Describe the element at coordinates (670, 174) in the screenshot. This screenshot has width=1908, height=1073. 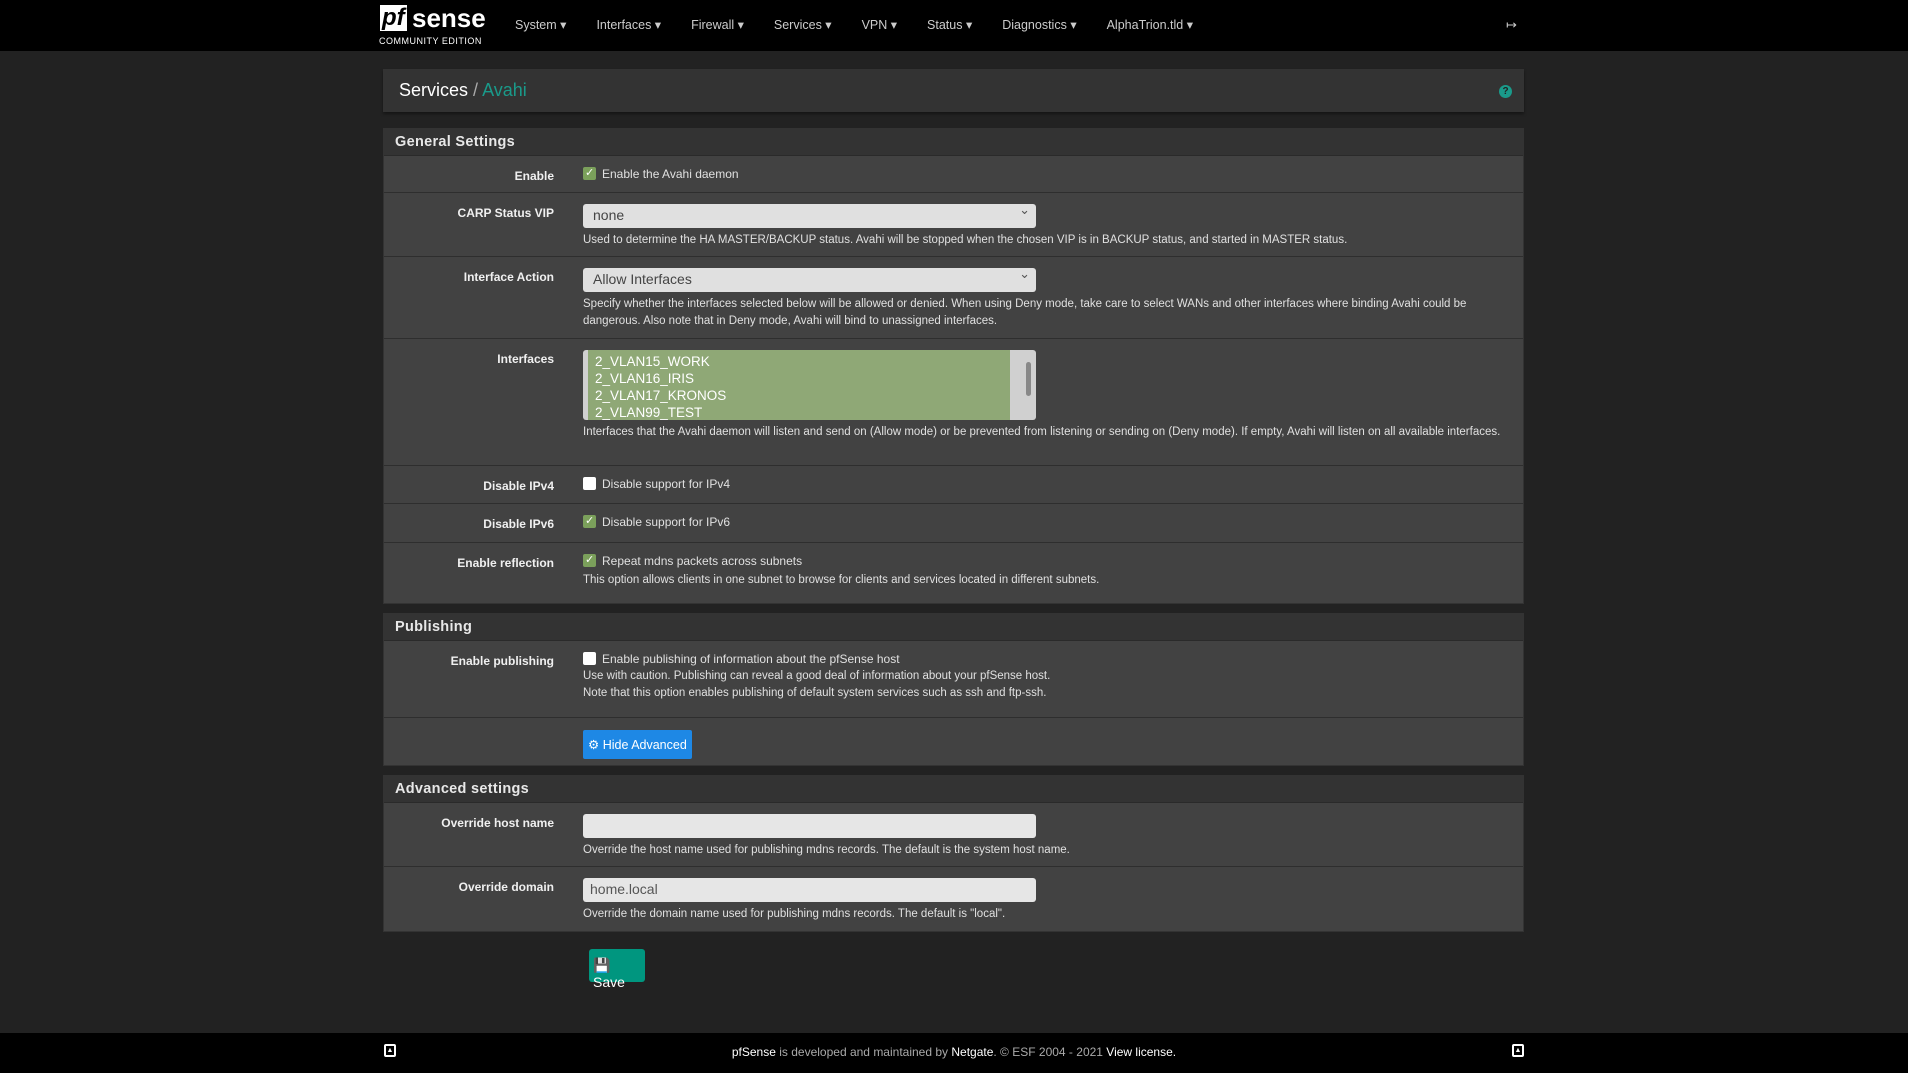
I see `checkbox-label: Enable the Avahi daemon` at that location.